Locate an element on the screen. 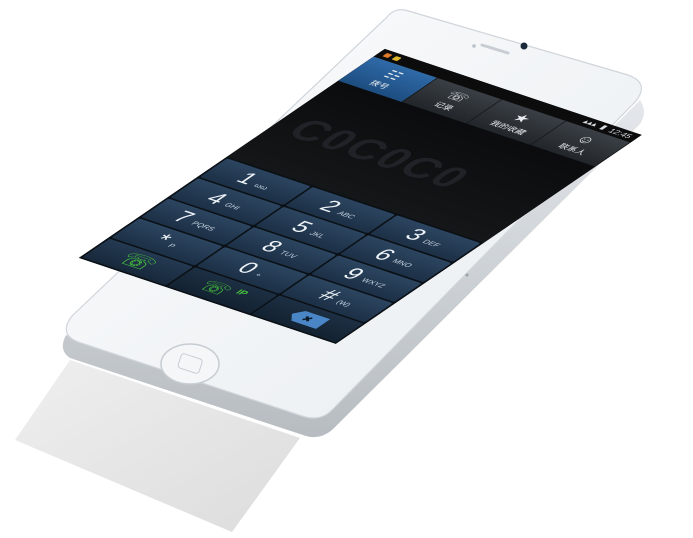 The width and height of the screenshot is (693, 538). notification-icon is located at coordinates (387, 55).